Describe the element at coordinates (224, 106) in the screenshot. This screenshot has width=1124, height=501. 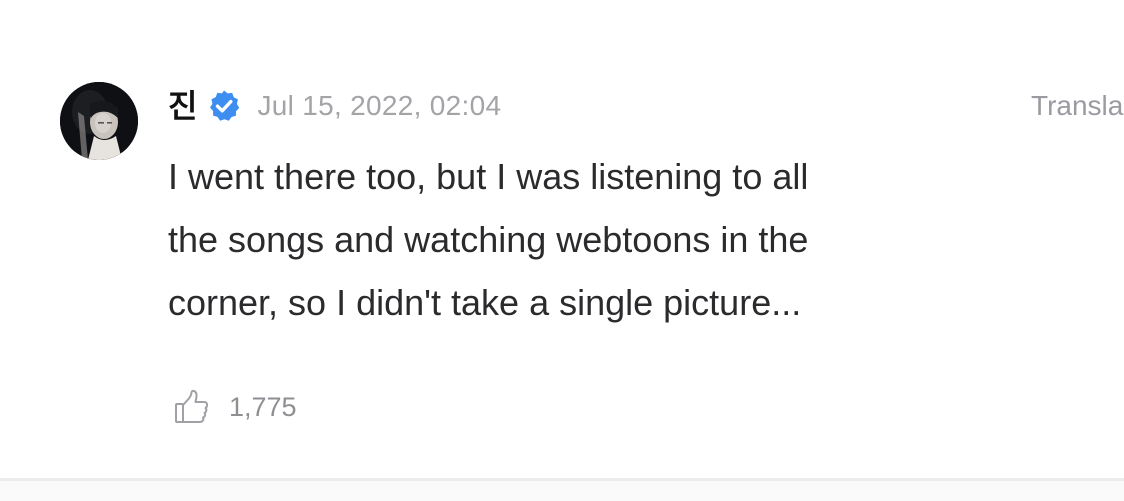
I see `verified-badge-icon` at that location.